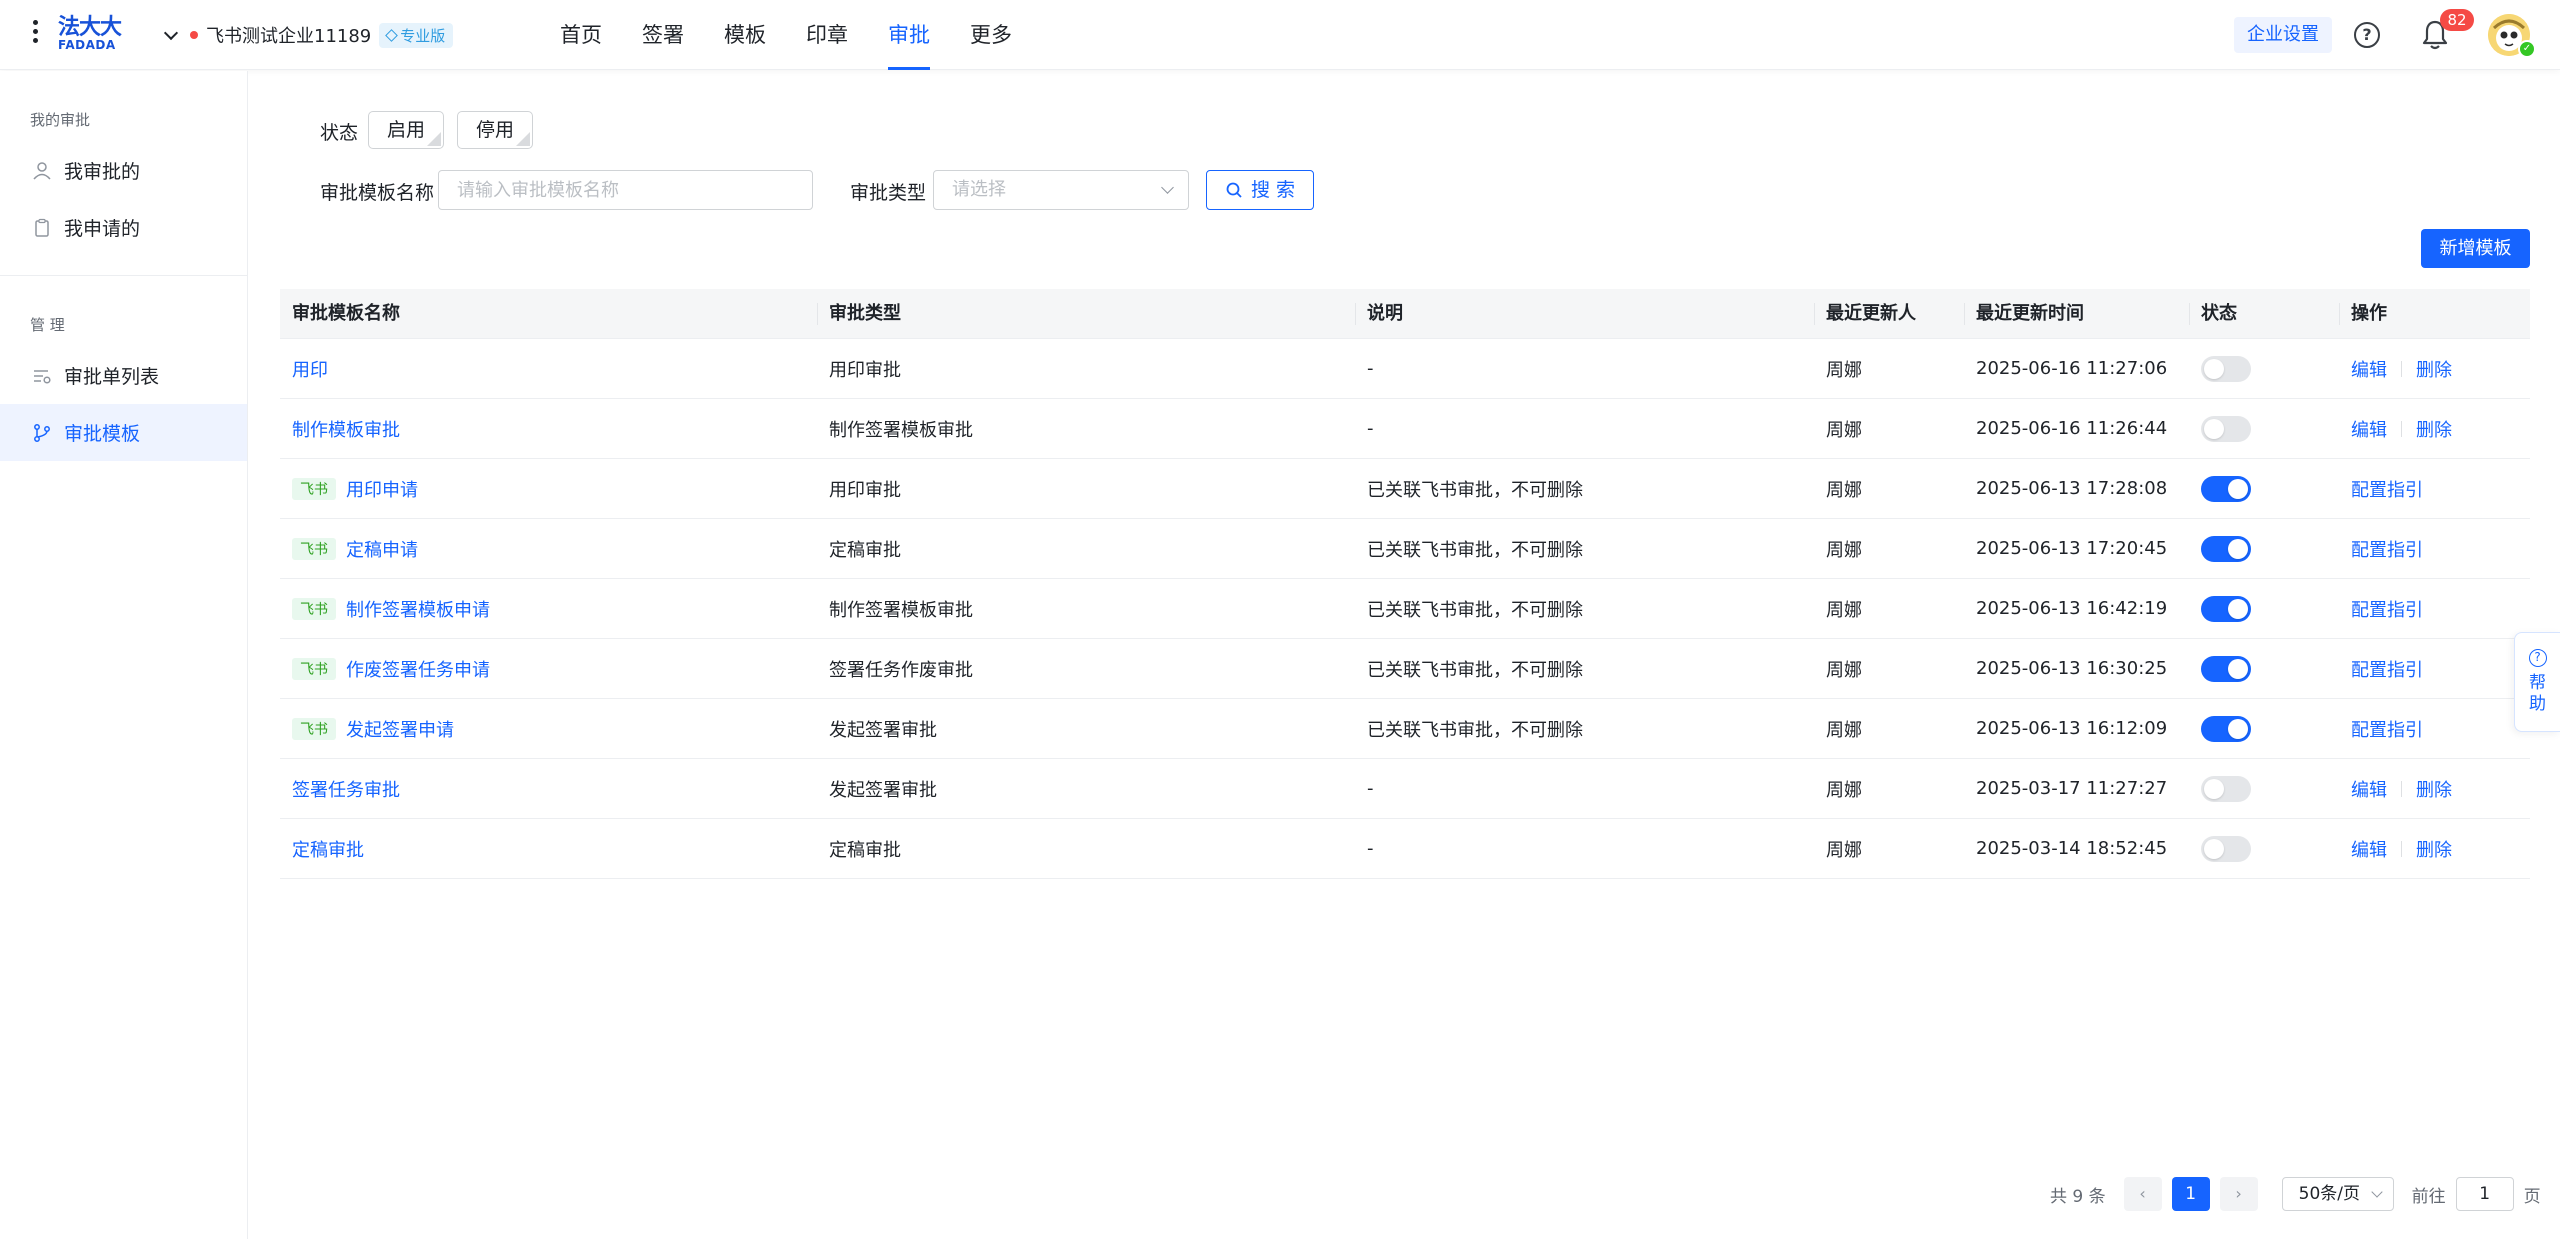 The image size is (2560, 1239). What do you see at coordinates (310, 370) in the screenshot?
I see `template-name-link: 用印` at bounding box center [310, 370].